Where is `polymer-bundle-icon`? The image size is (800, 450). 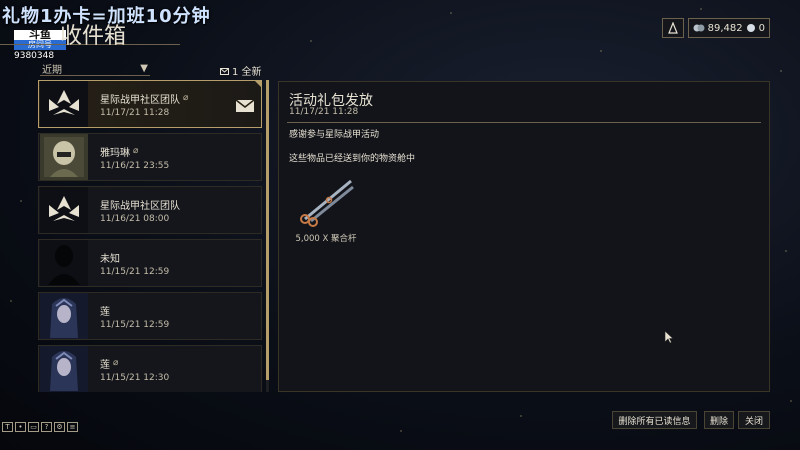
polymer-bundle-icon is located at coordinates (326, 201).